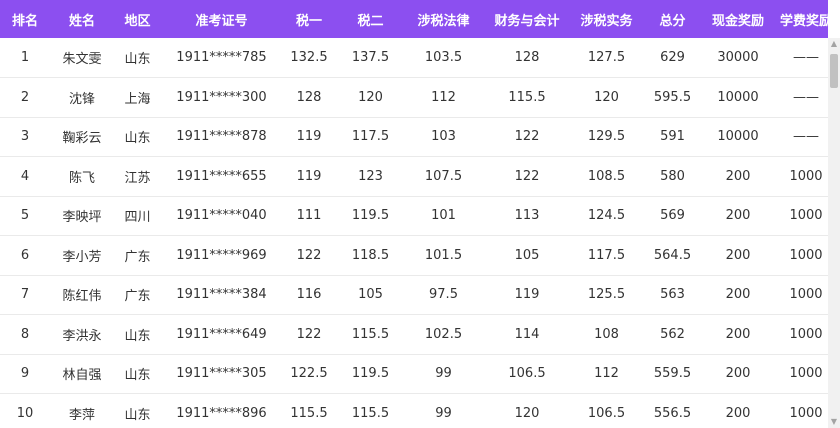 The width and height of the screenshot is (840, 428). I want to click on cell-exam-id: 1911*****305, so click(221, 374).